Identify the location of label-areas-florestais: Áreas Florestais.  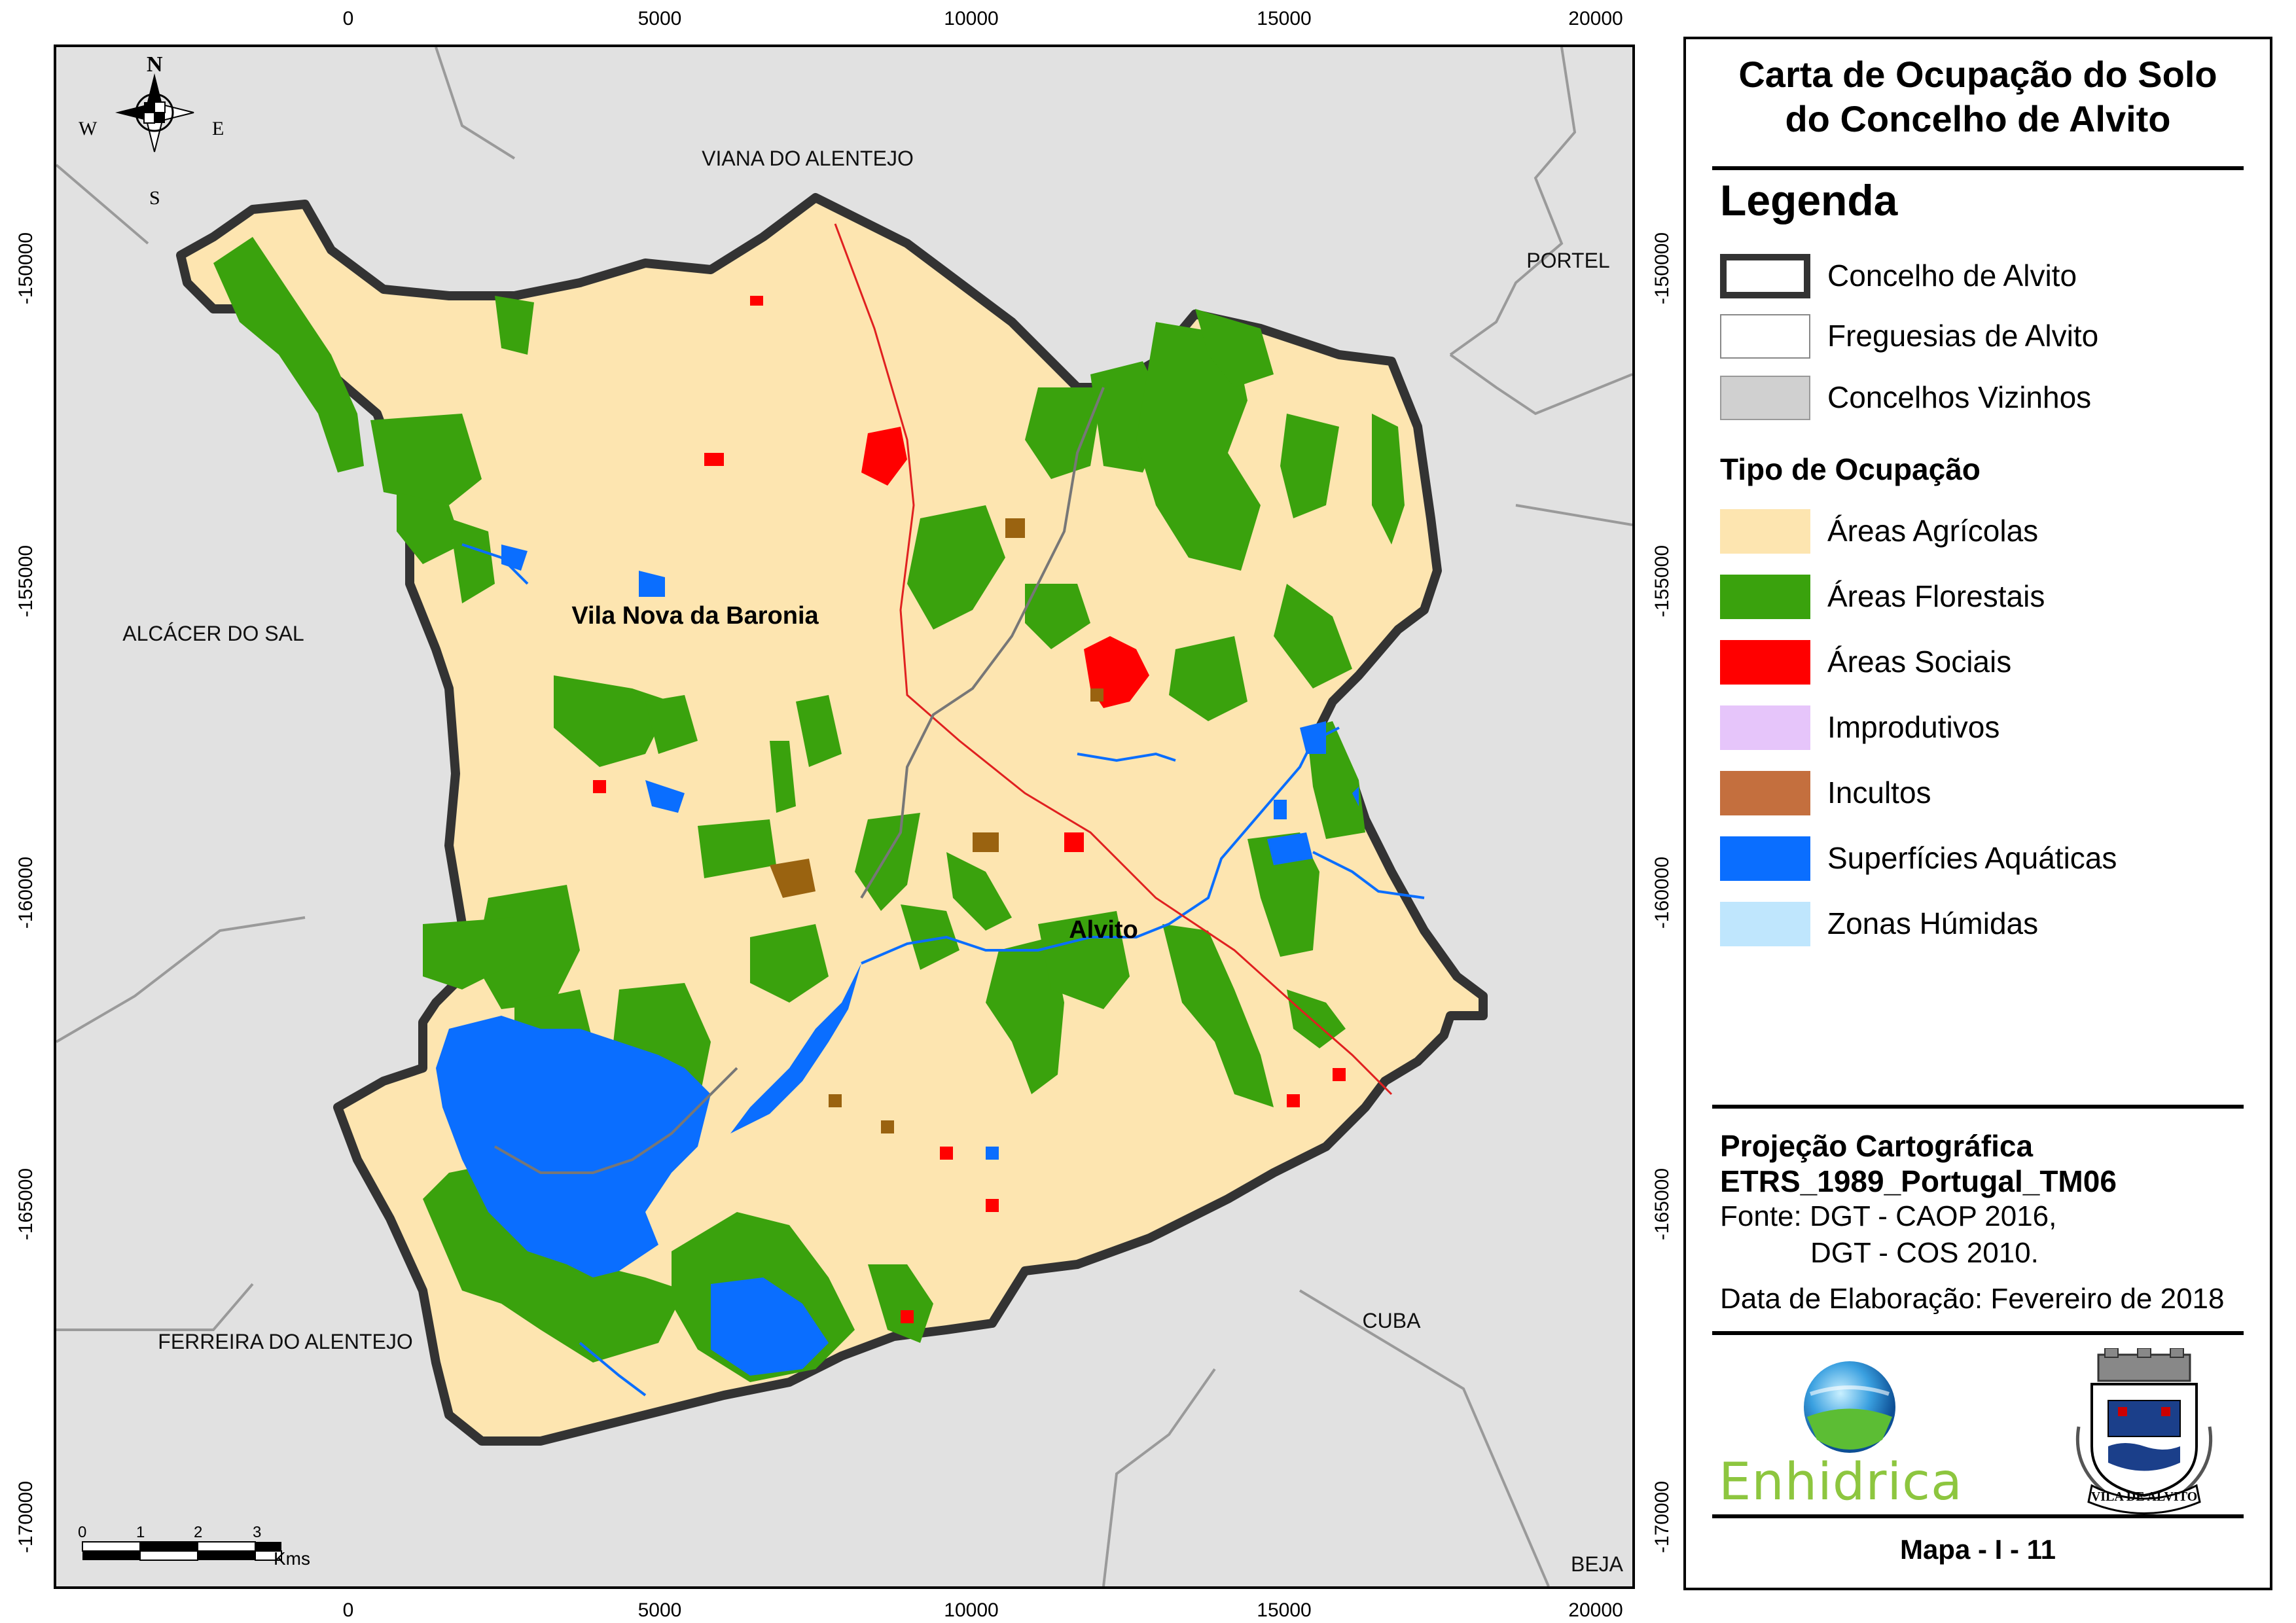
(1936, 596).